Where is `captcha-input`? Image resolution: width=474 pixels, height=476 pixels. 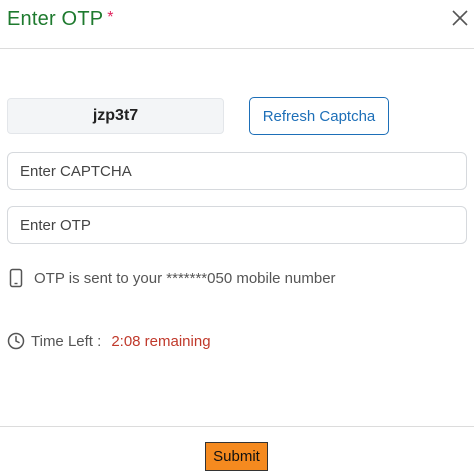 captcha-input is located at coordinates (237, 171).